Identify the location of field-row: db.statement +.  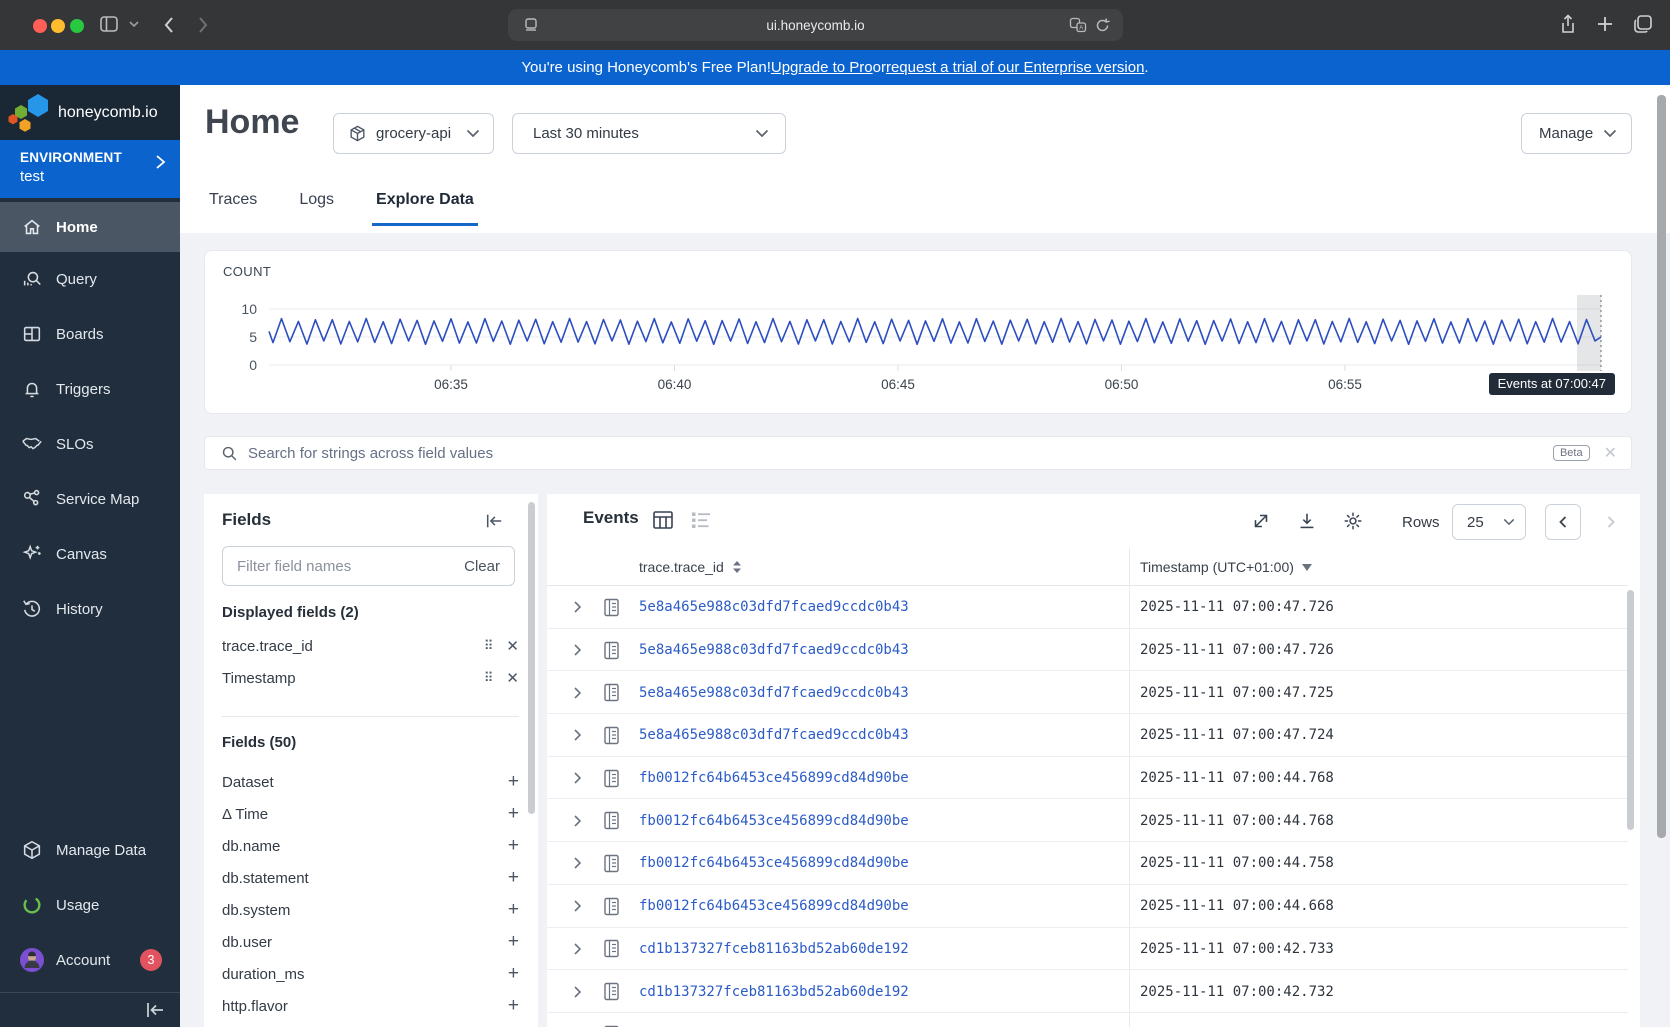
(370, 878).